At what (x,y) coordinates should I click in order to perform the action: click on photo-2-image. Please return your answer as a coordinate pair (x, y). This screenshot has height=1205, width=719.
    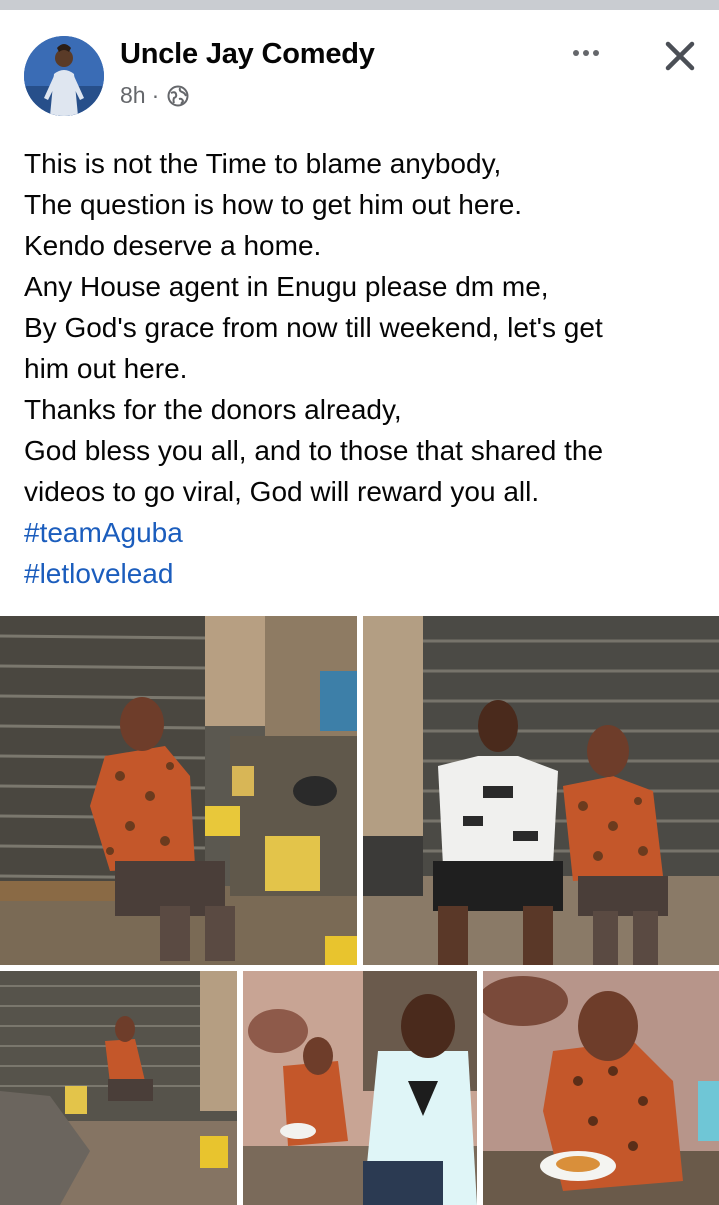
    Looking at the image, I should click on (541, 790).